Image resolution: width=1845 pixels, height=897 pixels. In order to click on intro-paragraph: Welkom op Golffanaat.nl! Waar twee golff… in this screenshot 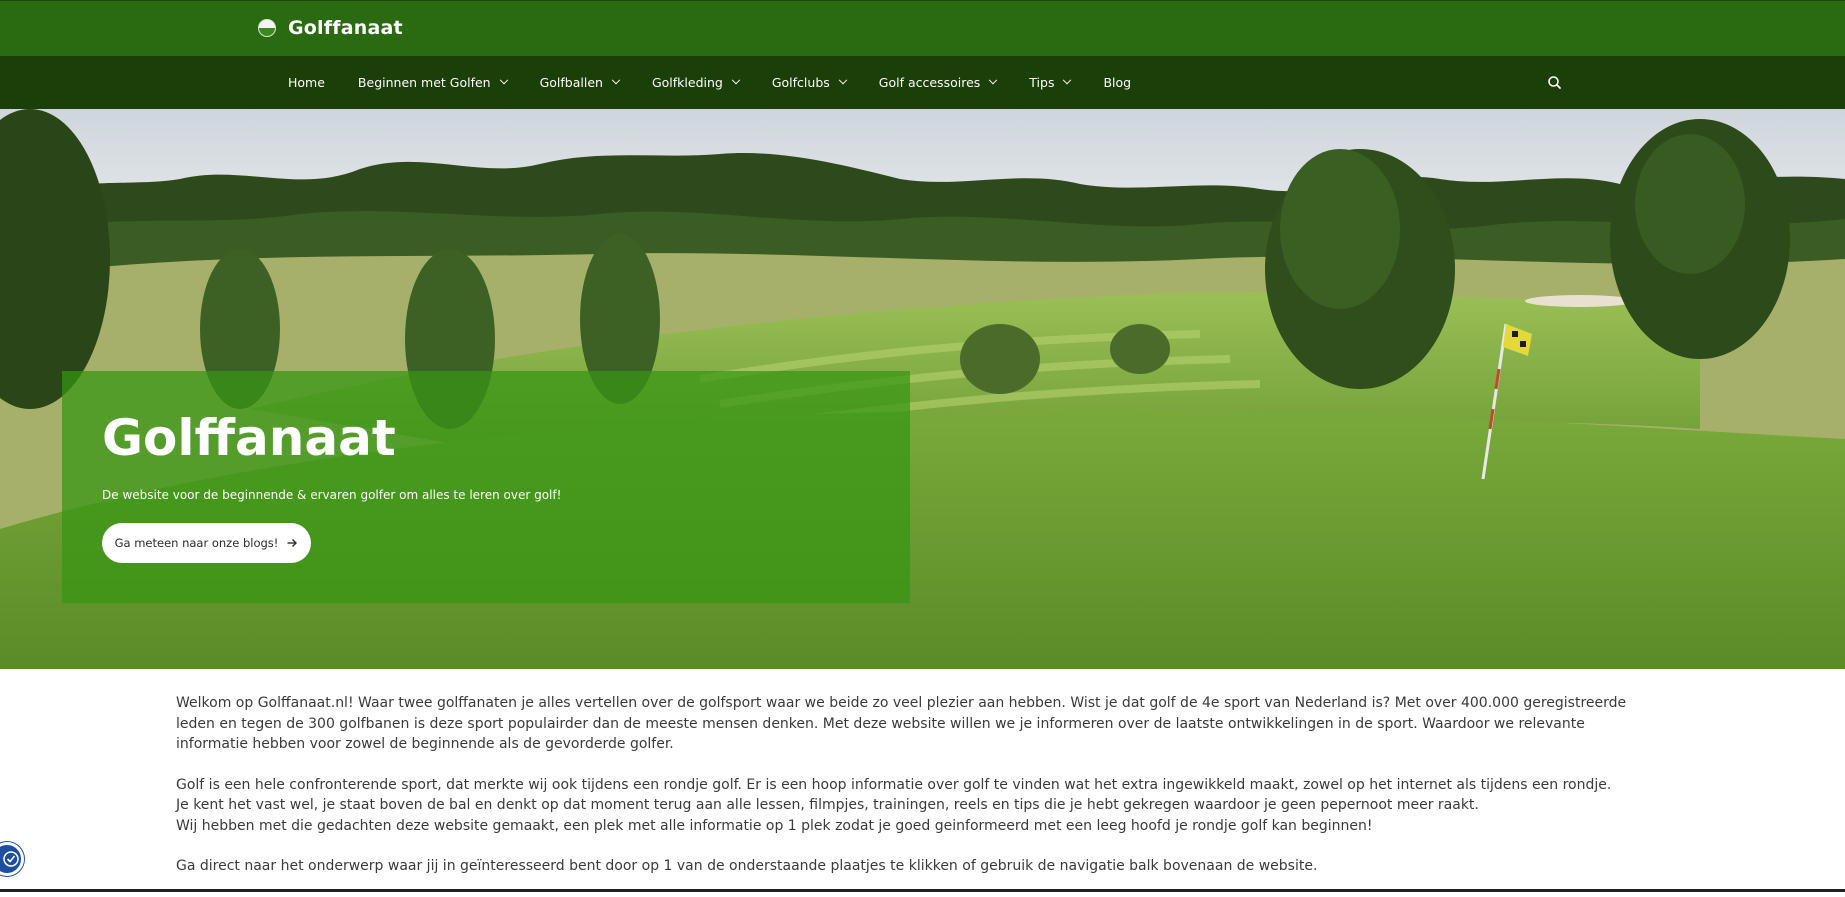, I will do `click(901, 723)`.